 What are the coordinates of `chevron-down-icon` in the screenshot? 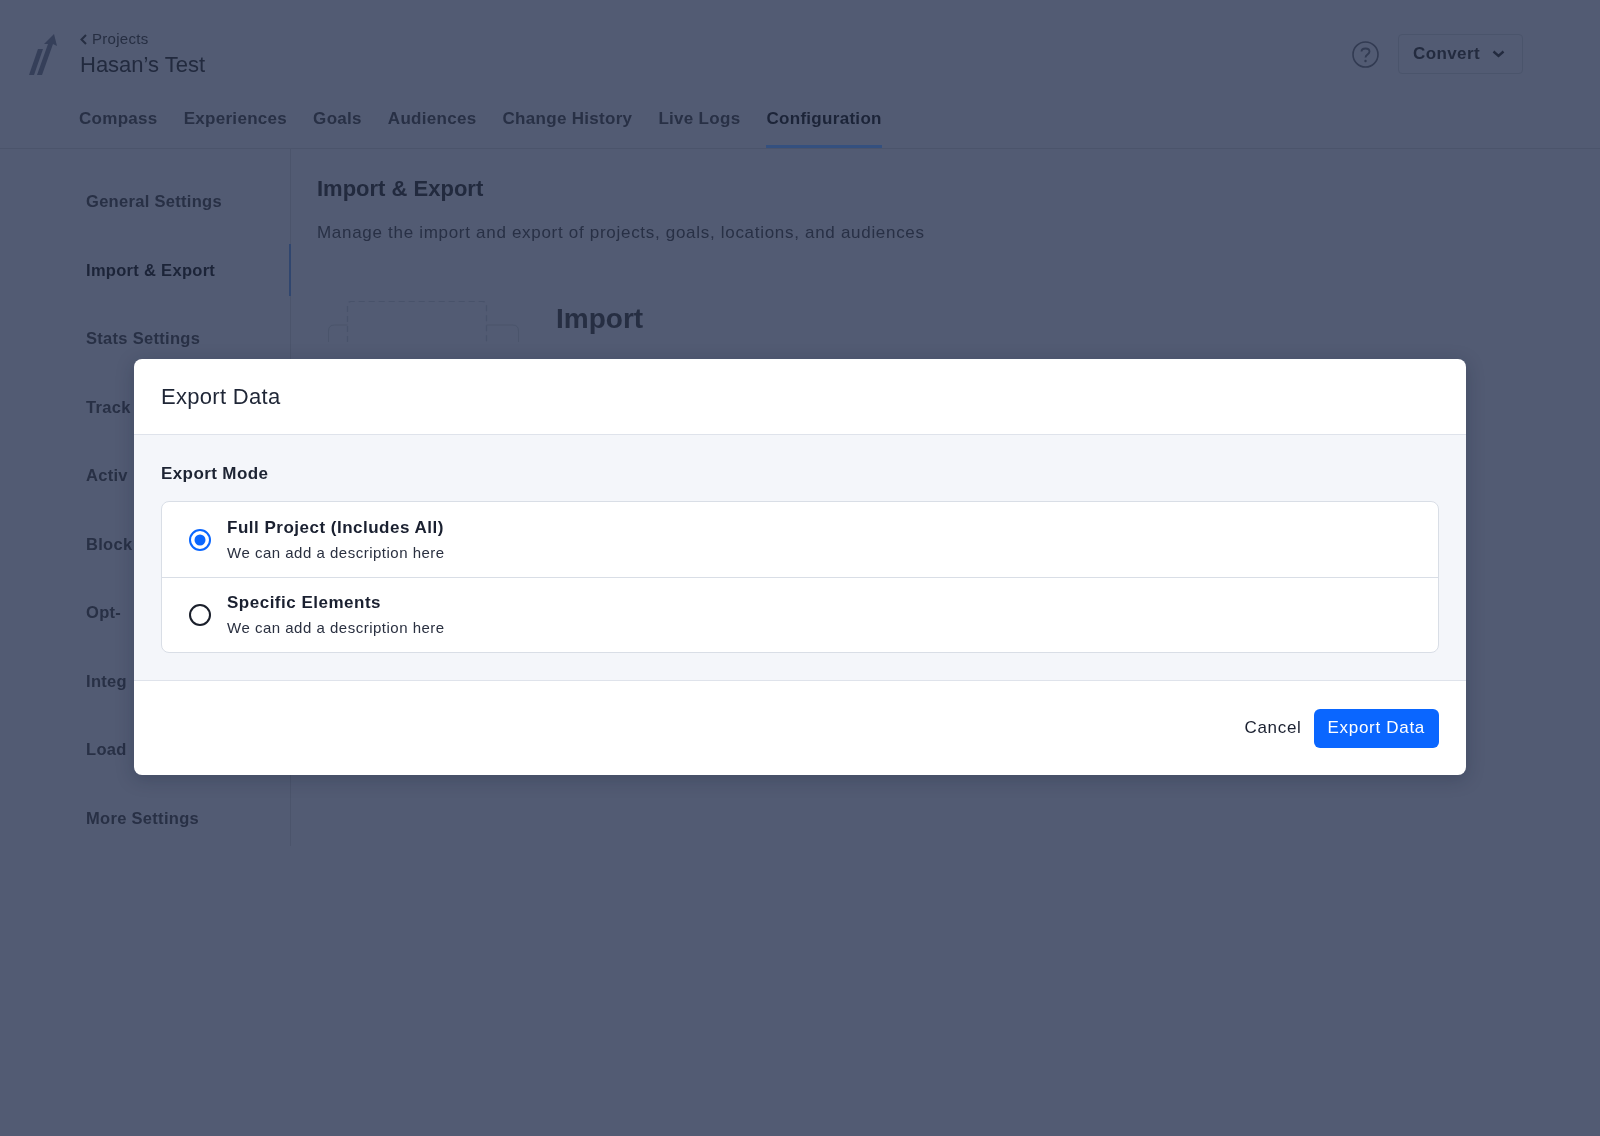 It's located at (1498, 54).